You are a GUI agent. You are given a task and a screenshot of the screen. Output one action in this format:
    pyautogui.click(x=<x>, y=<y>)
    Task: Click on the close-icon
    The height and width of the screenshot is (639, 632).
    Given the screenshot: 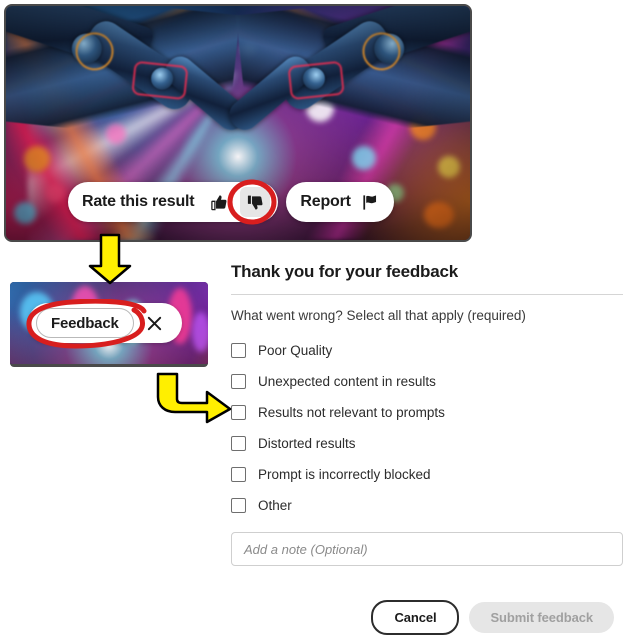 What is the action you would take?
    pyautogui.click(x=154, y=323)
    